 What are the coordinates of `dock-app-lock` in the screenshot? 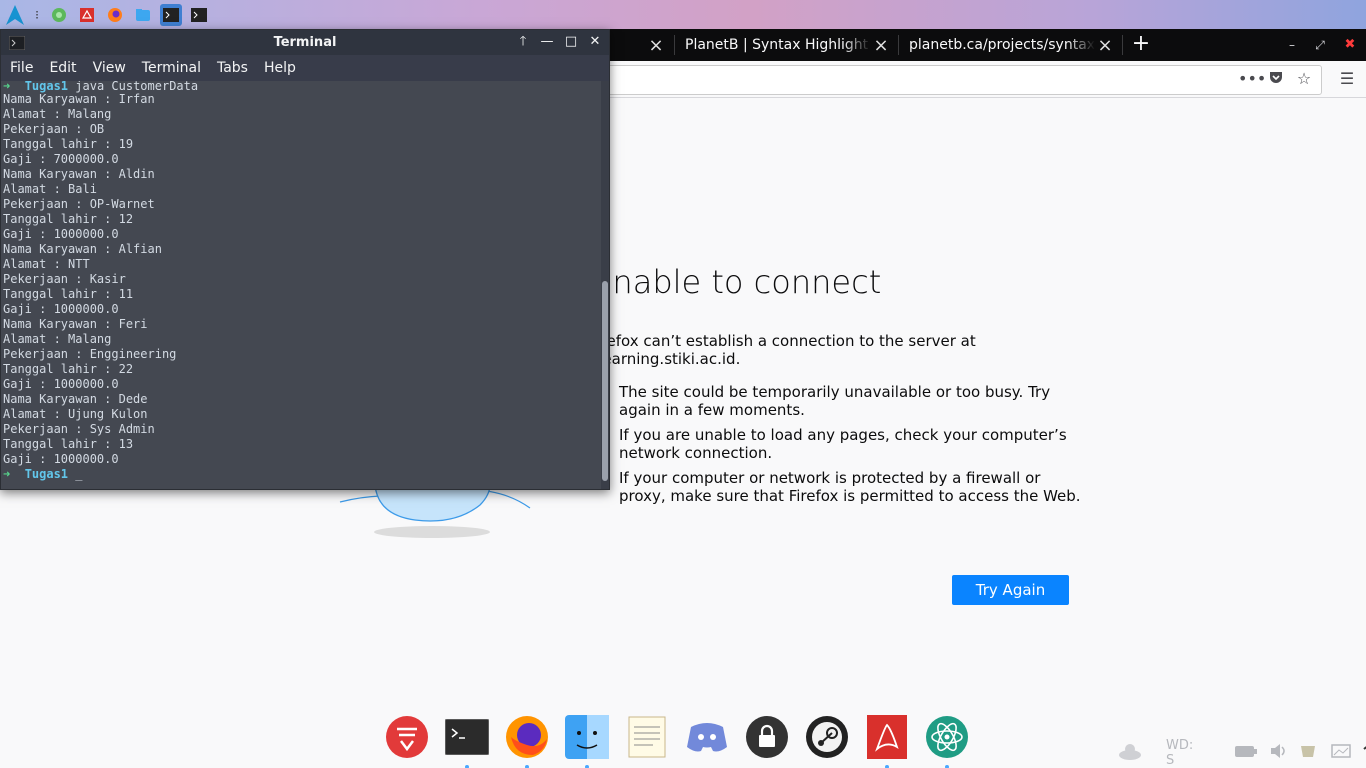 It's located at (767, 737).